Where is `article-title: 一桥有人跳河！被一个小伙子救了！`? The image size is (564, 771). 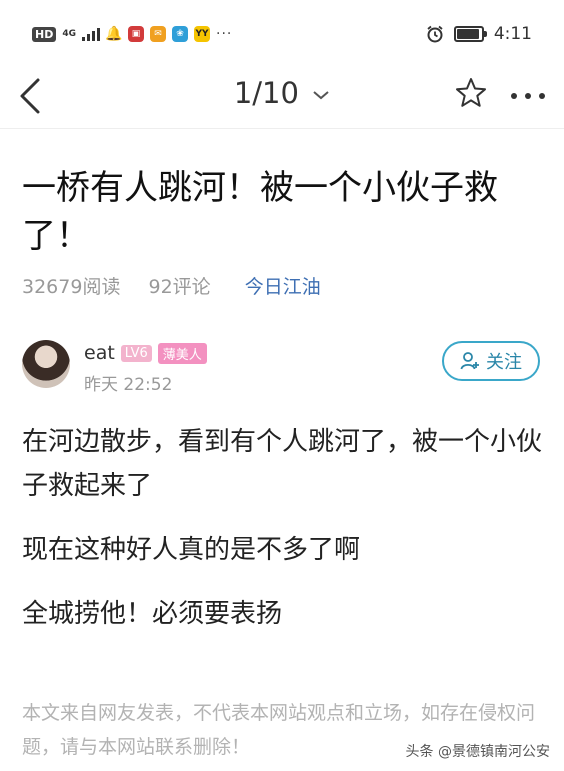 article-title: 一桥有人跳河！被一个小伙子救了！ is located at coordinates (260, 212).